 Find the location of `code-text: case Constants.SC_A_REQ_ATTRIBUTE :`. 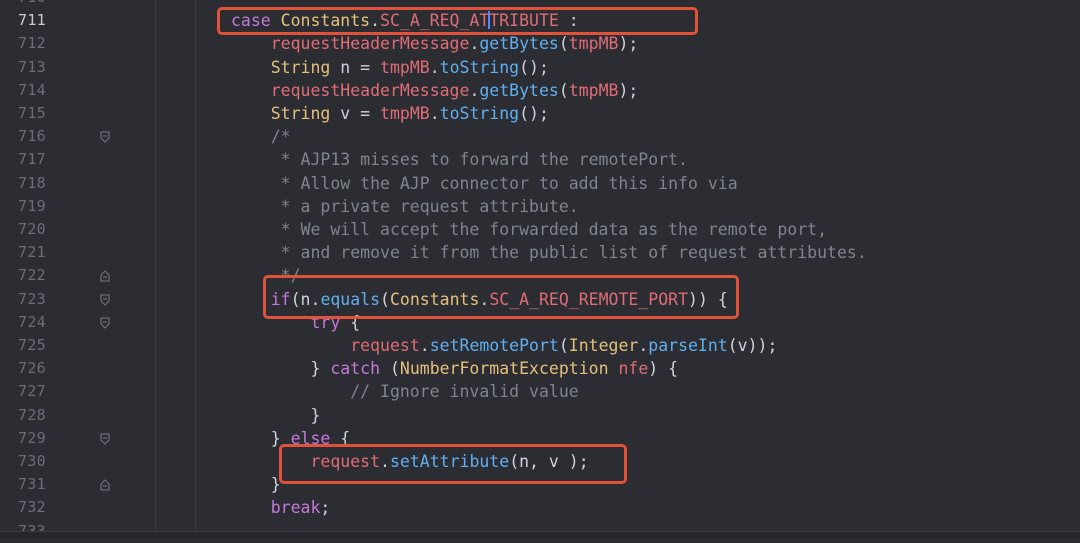

code-text: case Constants.SC_A_REQ_ATTRIBUTE : is located at coordinates (405, 20).